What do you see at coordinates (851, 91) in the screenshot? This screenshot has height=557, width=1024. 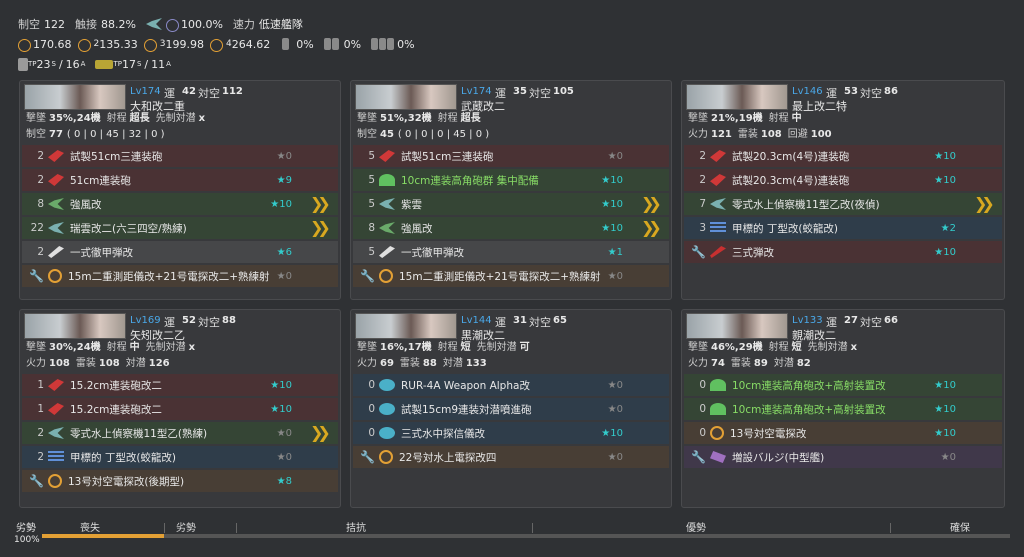 I see `luck-value: 53` at bounding box center [851, 91].